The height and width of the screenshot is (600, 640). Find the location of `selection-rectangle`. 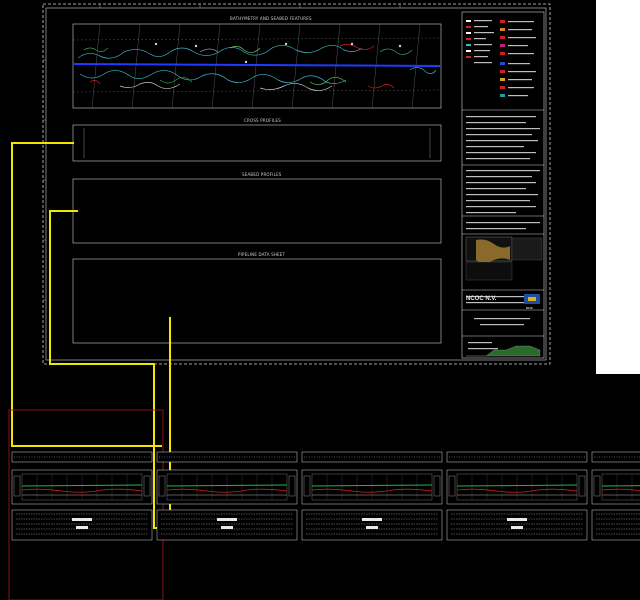

selection-rectangle is located at coordinates (86, 504).